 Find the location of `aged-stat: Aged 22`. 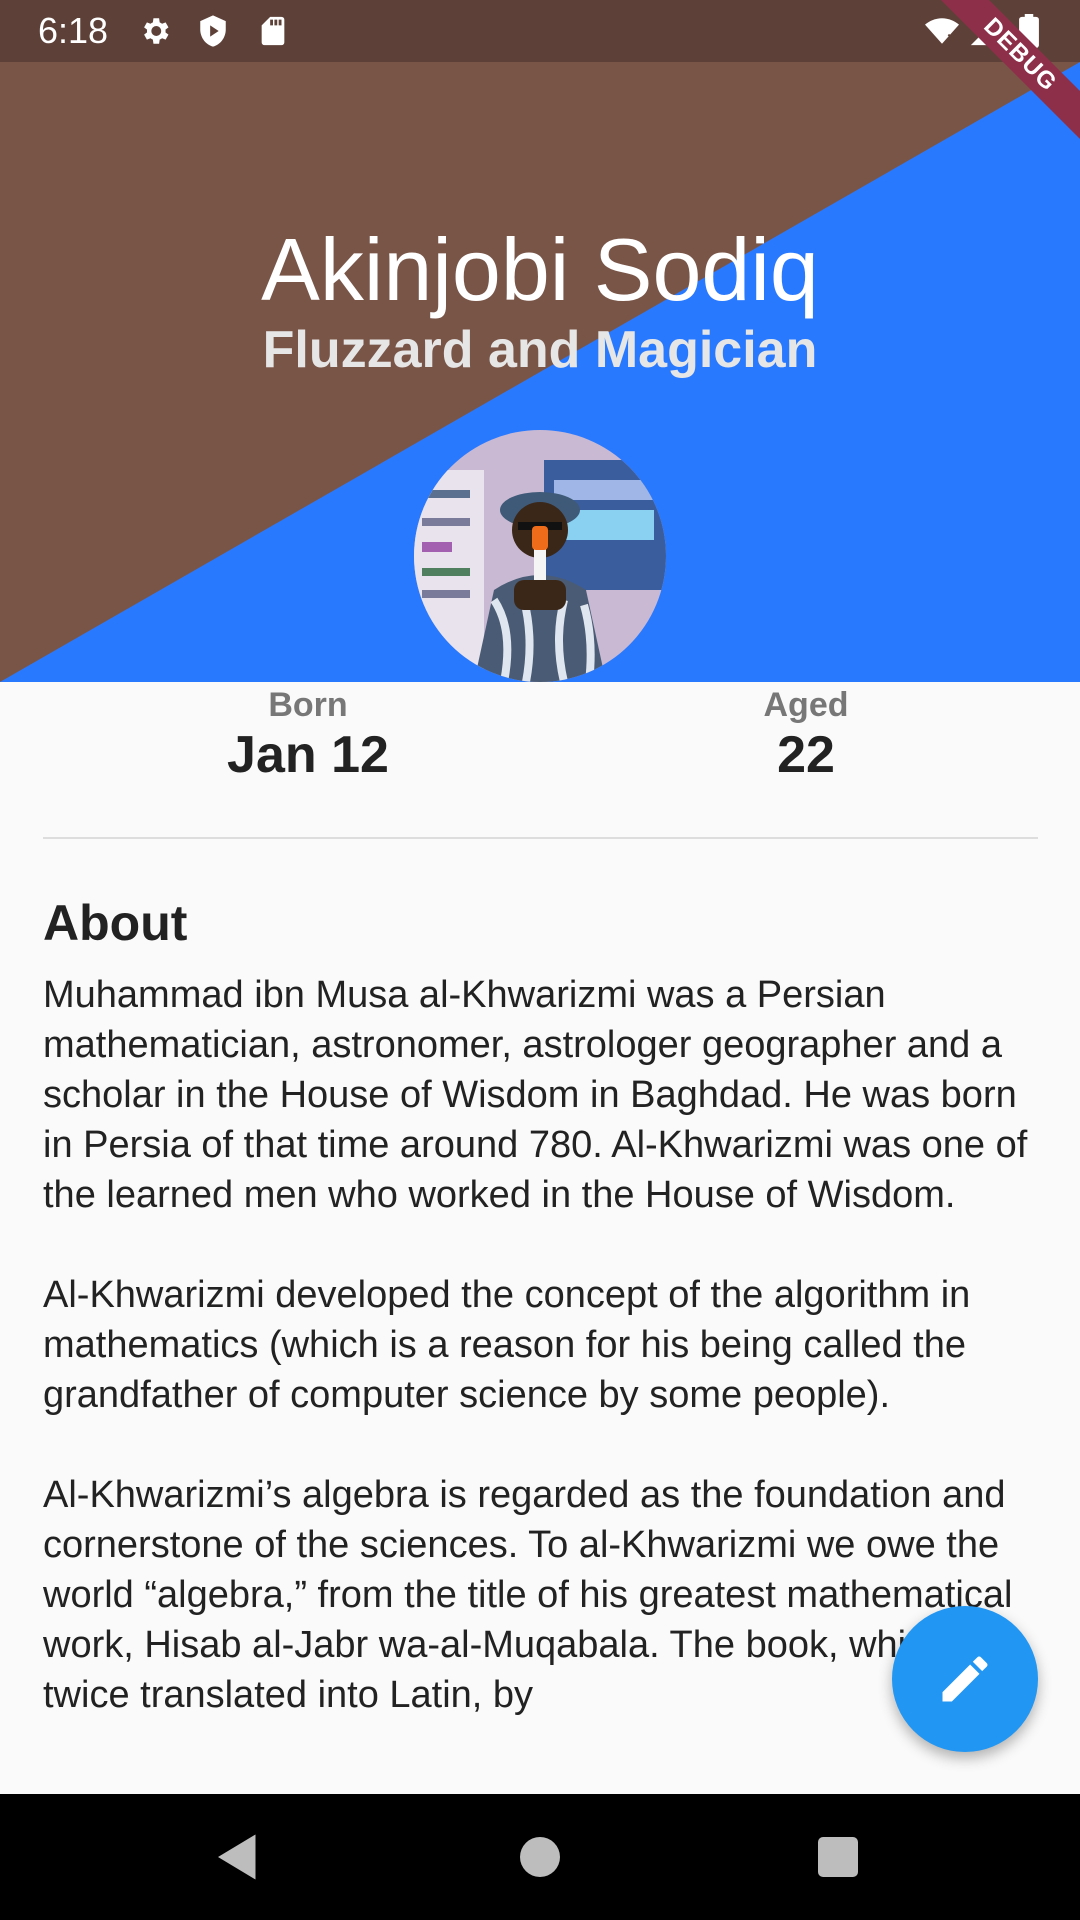

aged-stat: Aged 22 is located at coordinates (806, 736).